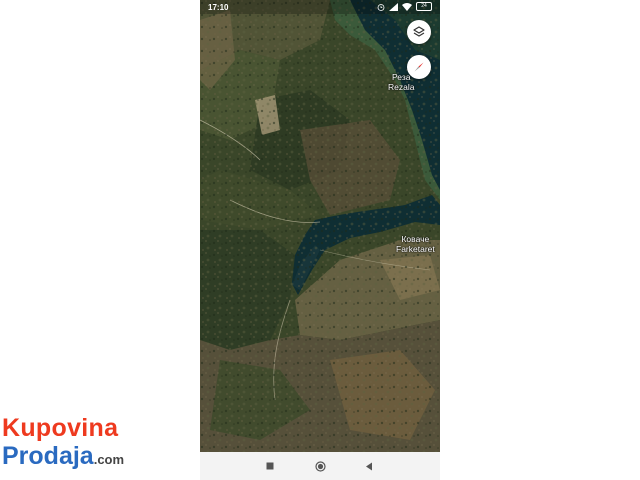  I want to click on wifi-icon, so click(407, 6).